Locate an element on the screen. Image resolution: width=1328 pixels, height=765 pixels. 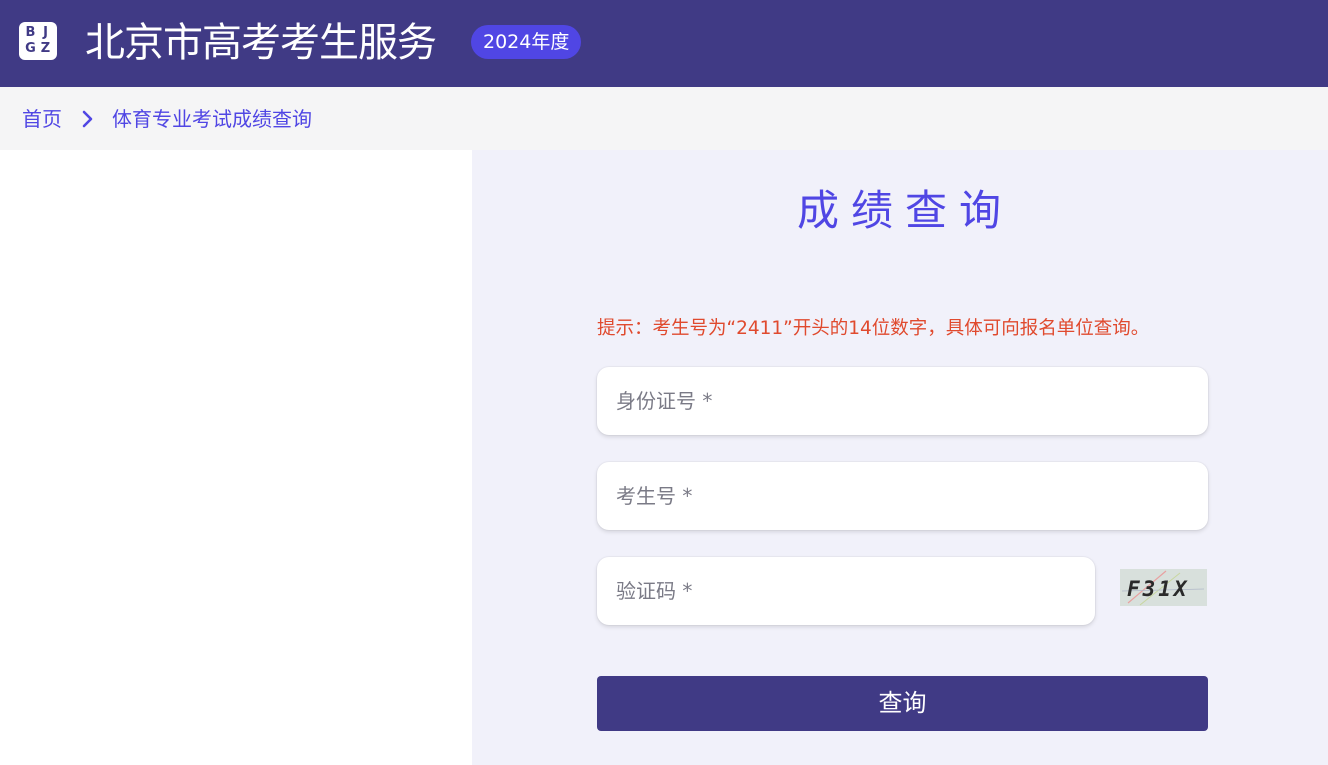
form-title: 成绩查询 is located at coordinates (905, 210).